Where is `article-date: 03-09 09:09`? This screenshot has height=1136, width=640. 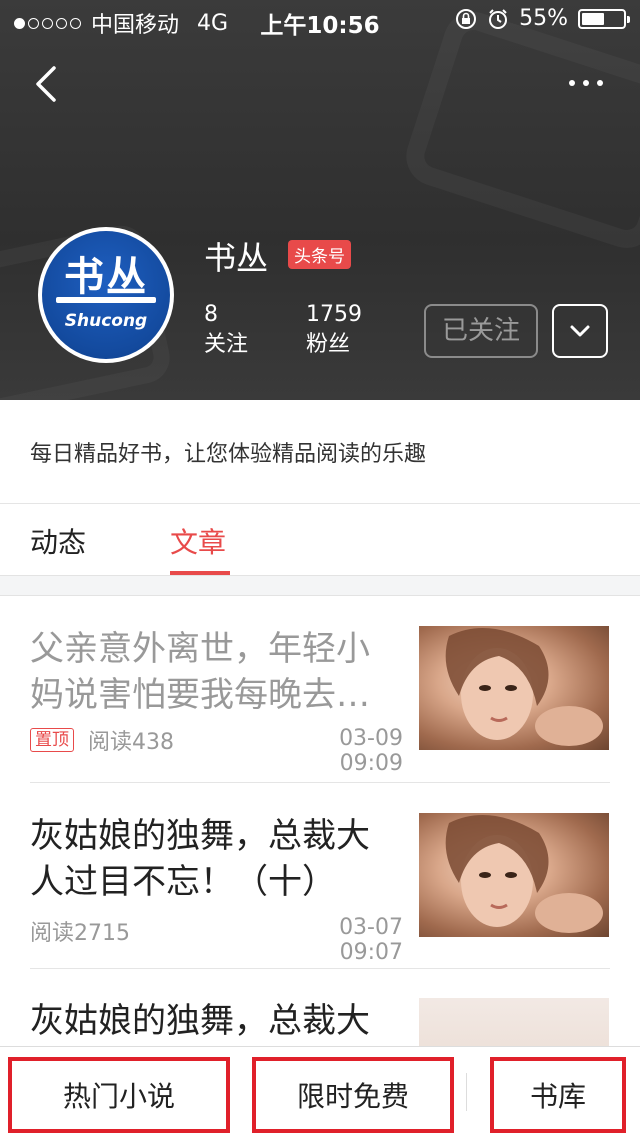 article-date: 03-09 09:09 is located at coordinates (371, 751).